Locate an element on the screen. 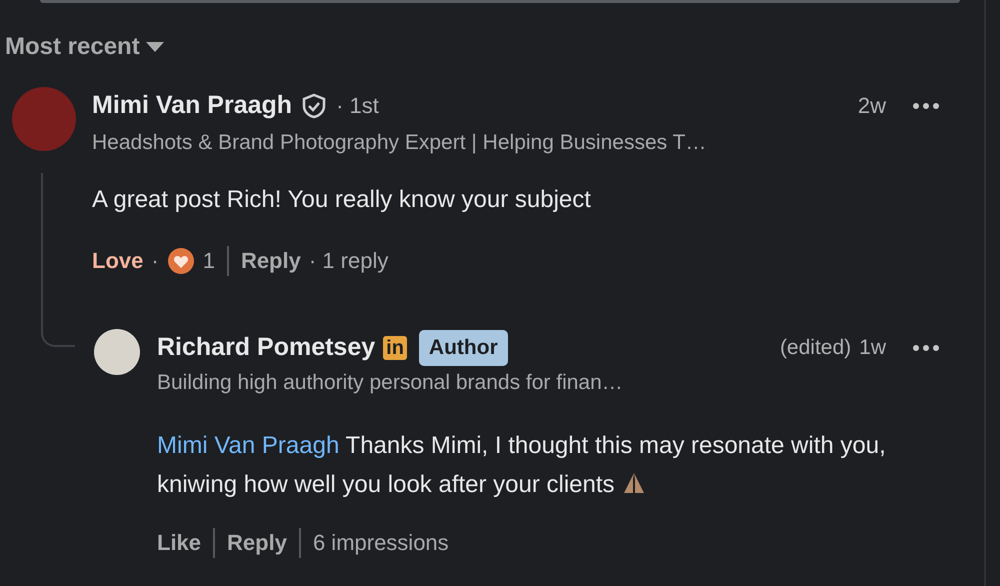 The width and height of the screenshot is (1000, 586). comment-text: A great post Rich! You really know your subject is located at coordinates (342, 200).